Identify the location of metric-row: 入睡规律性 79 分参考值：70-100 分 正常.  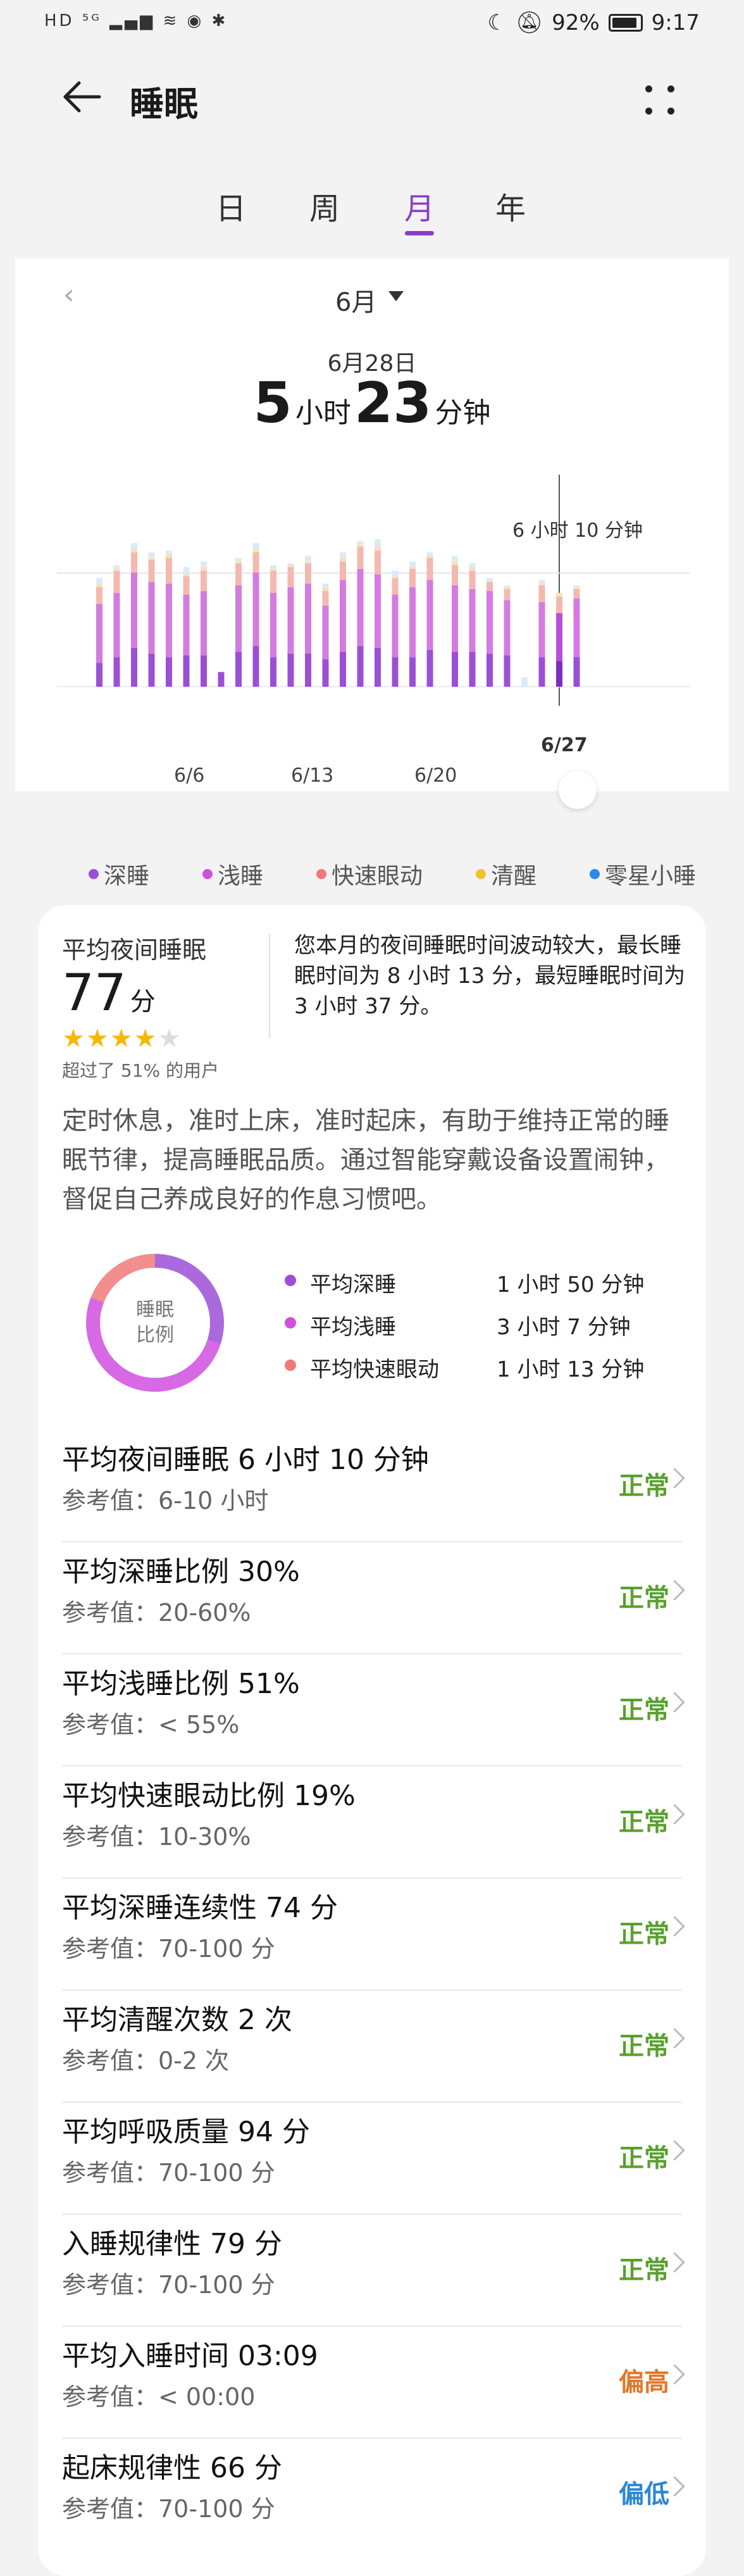
(373, 2271).